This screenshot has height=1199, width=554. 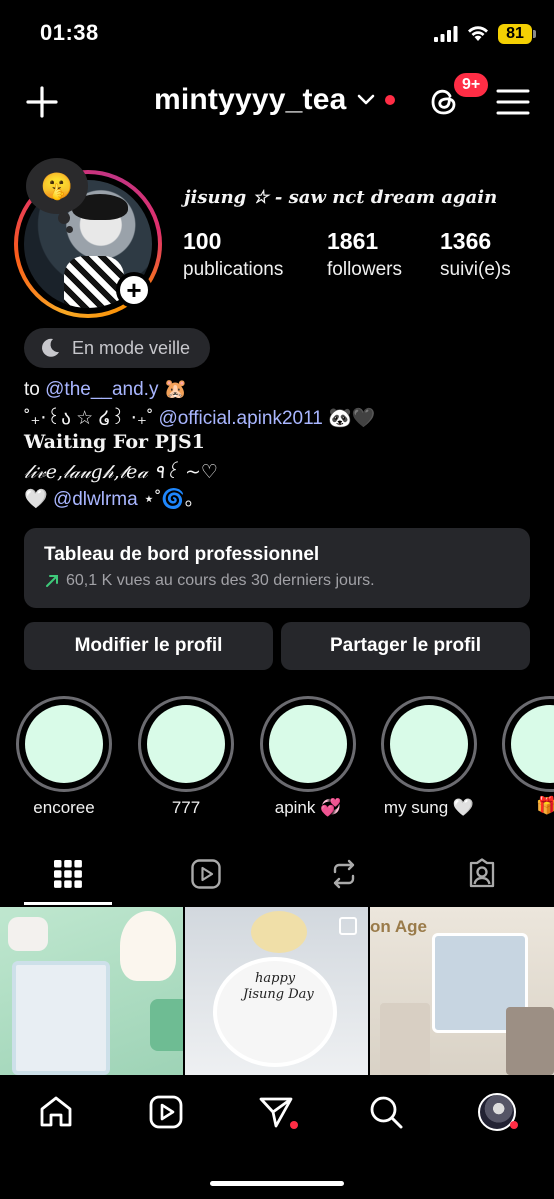 I want to click on stat-following: 1366 suivi(e)s, so click(x=475, y=254).